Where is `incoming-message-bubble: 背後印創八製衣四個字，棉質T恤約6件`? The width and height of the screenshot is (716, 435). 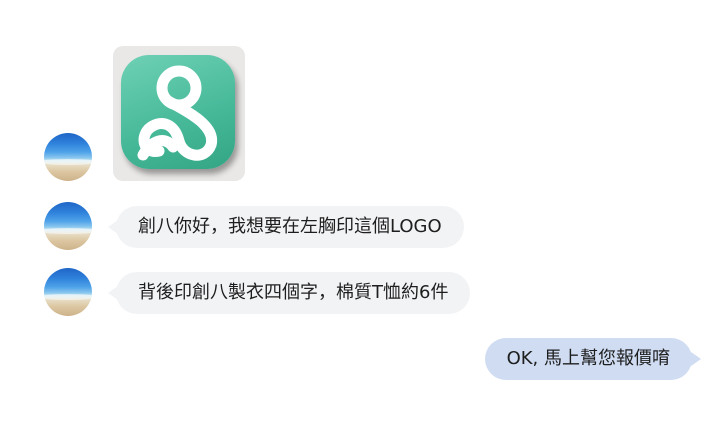
incoming-message-bubble: 背後印創八製衣四個字，棉質T恤約6件 is located at coordinates (289, 293).